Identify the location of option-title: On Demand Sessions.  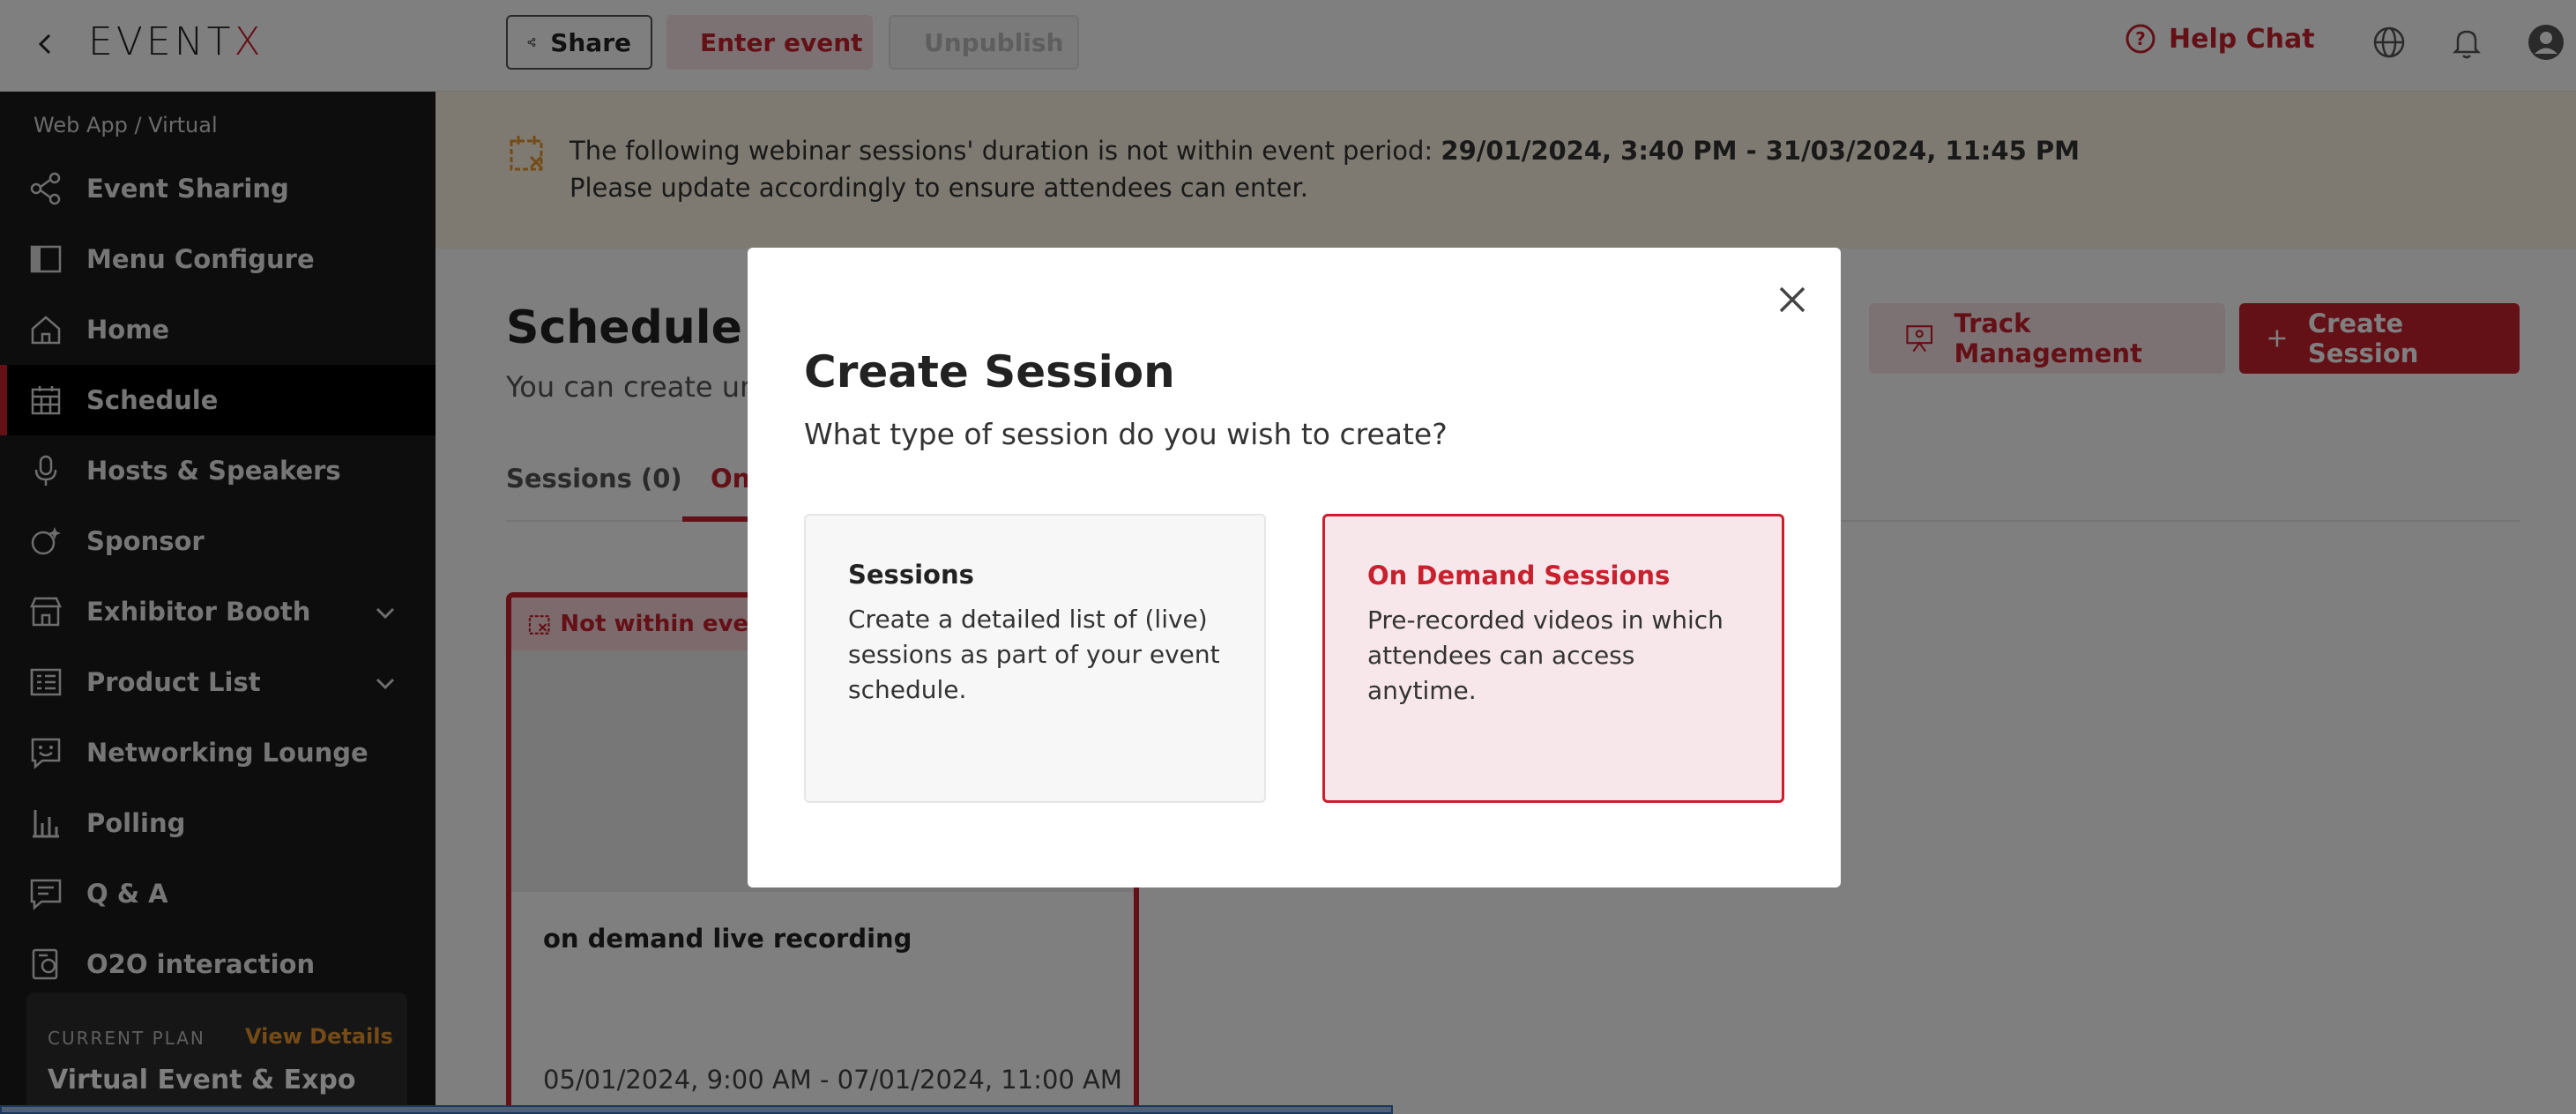
(1519, 575).